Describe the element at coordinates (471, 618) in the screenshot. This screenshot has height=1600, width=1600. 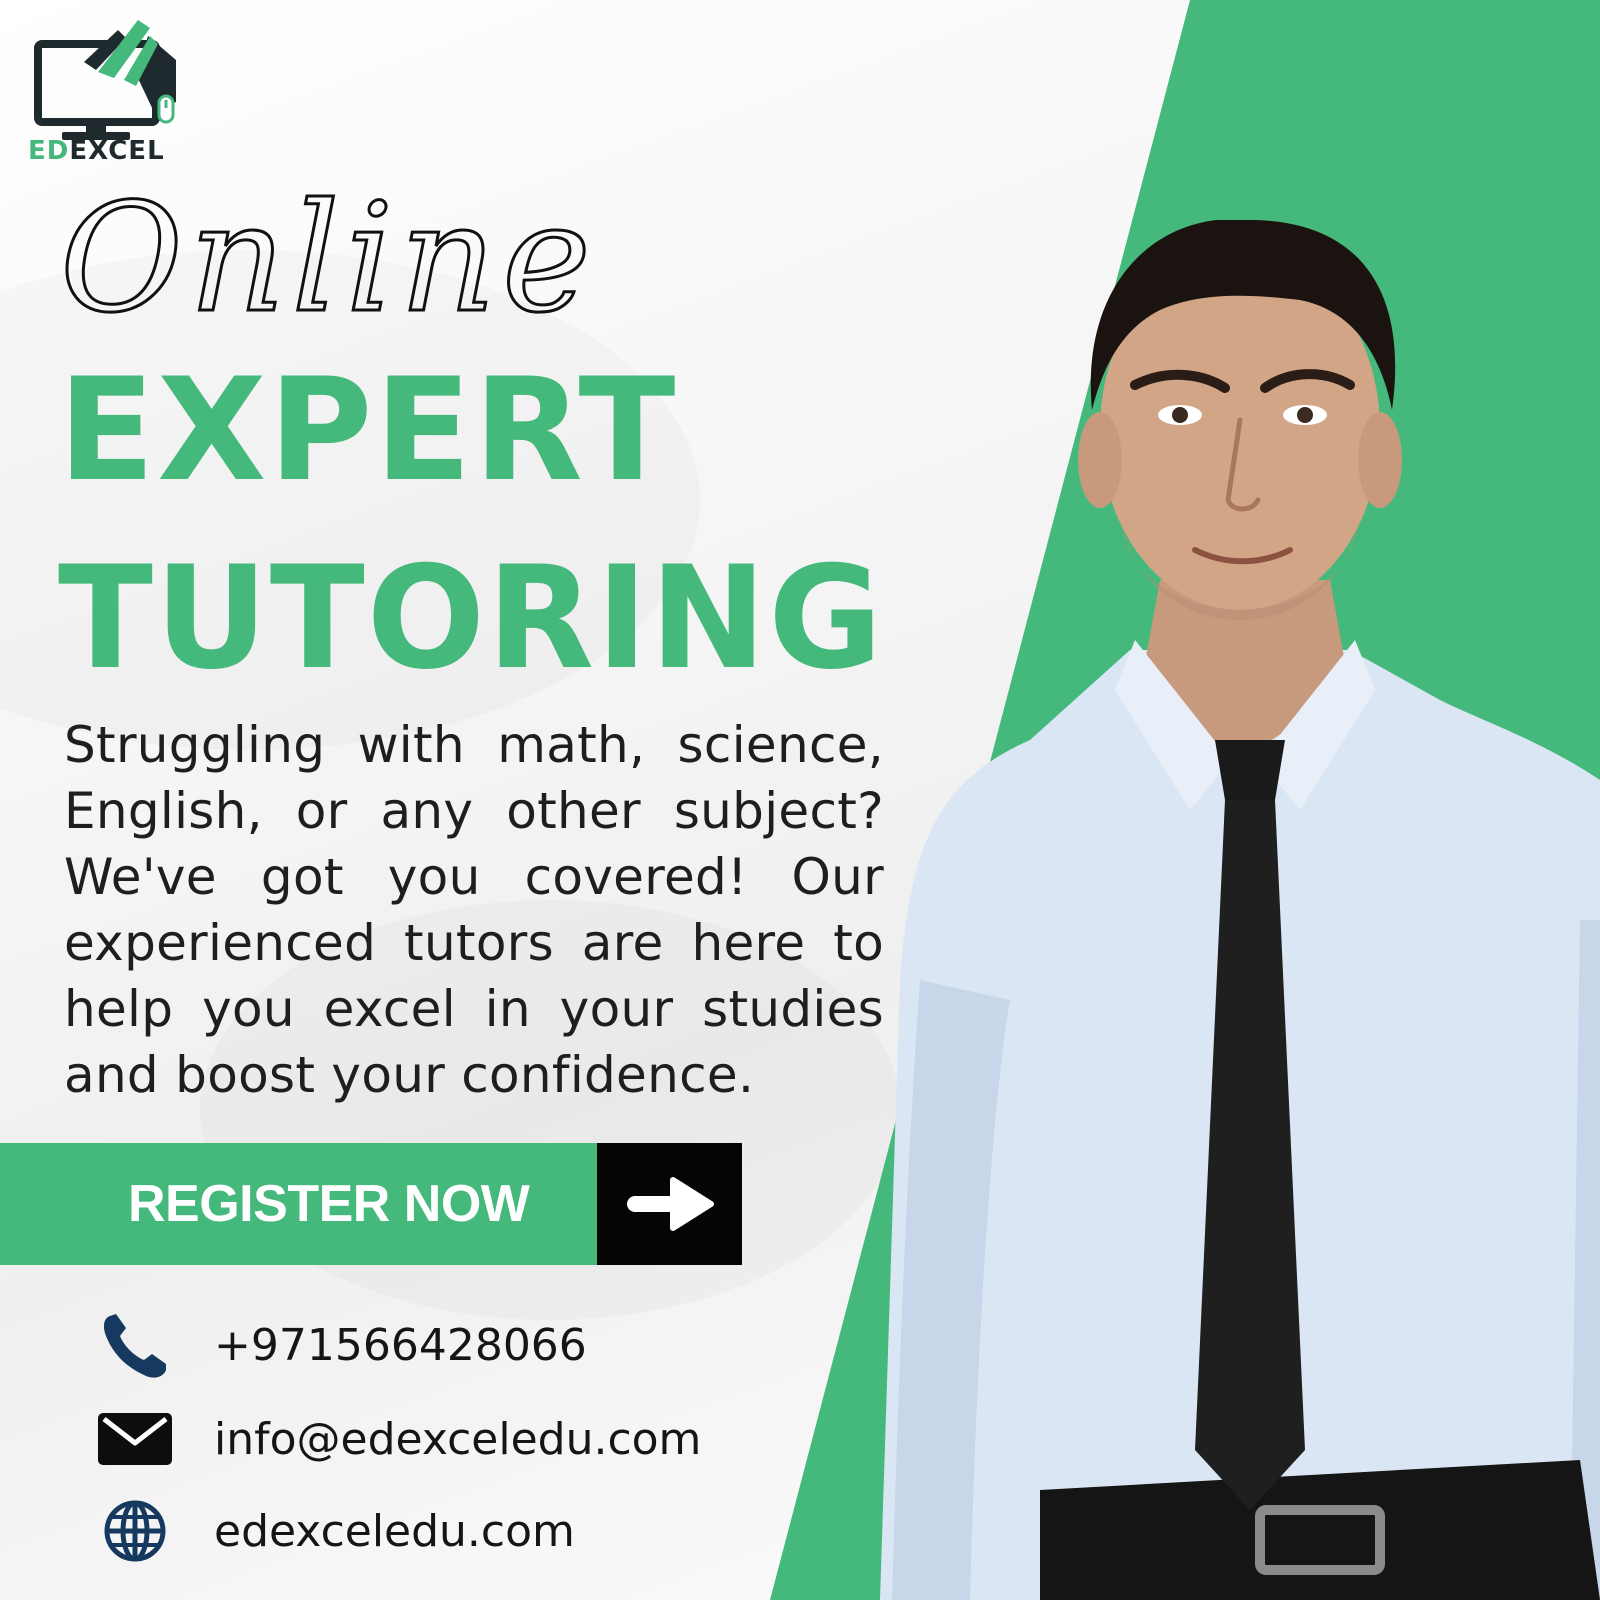
I see `headline-line-2: TUTORING` at that location.